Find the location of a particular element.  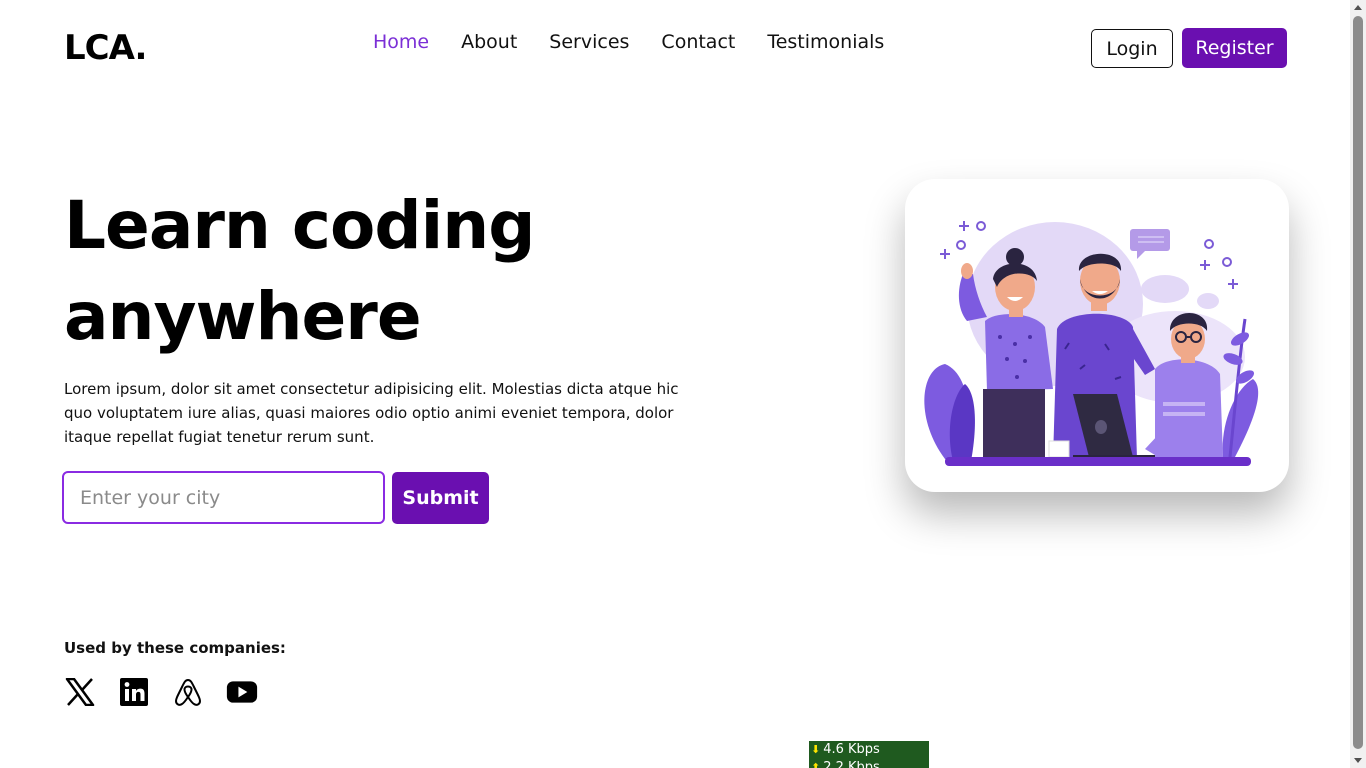

logo: LCA. is located at coordinates (105, 48).